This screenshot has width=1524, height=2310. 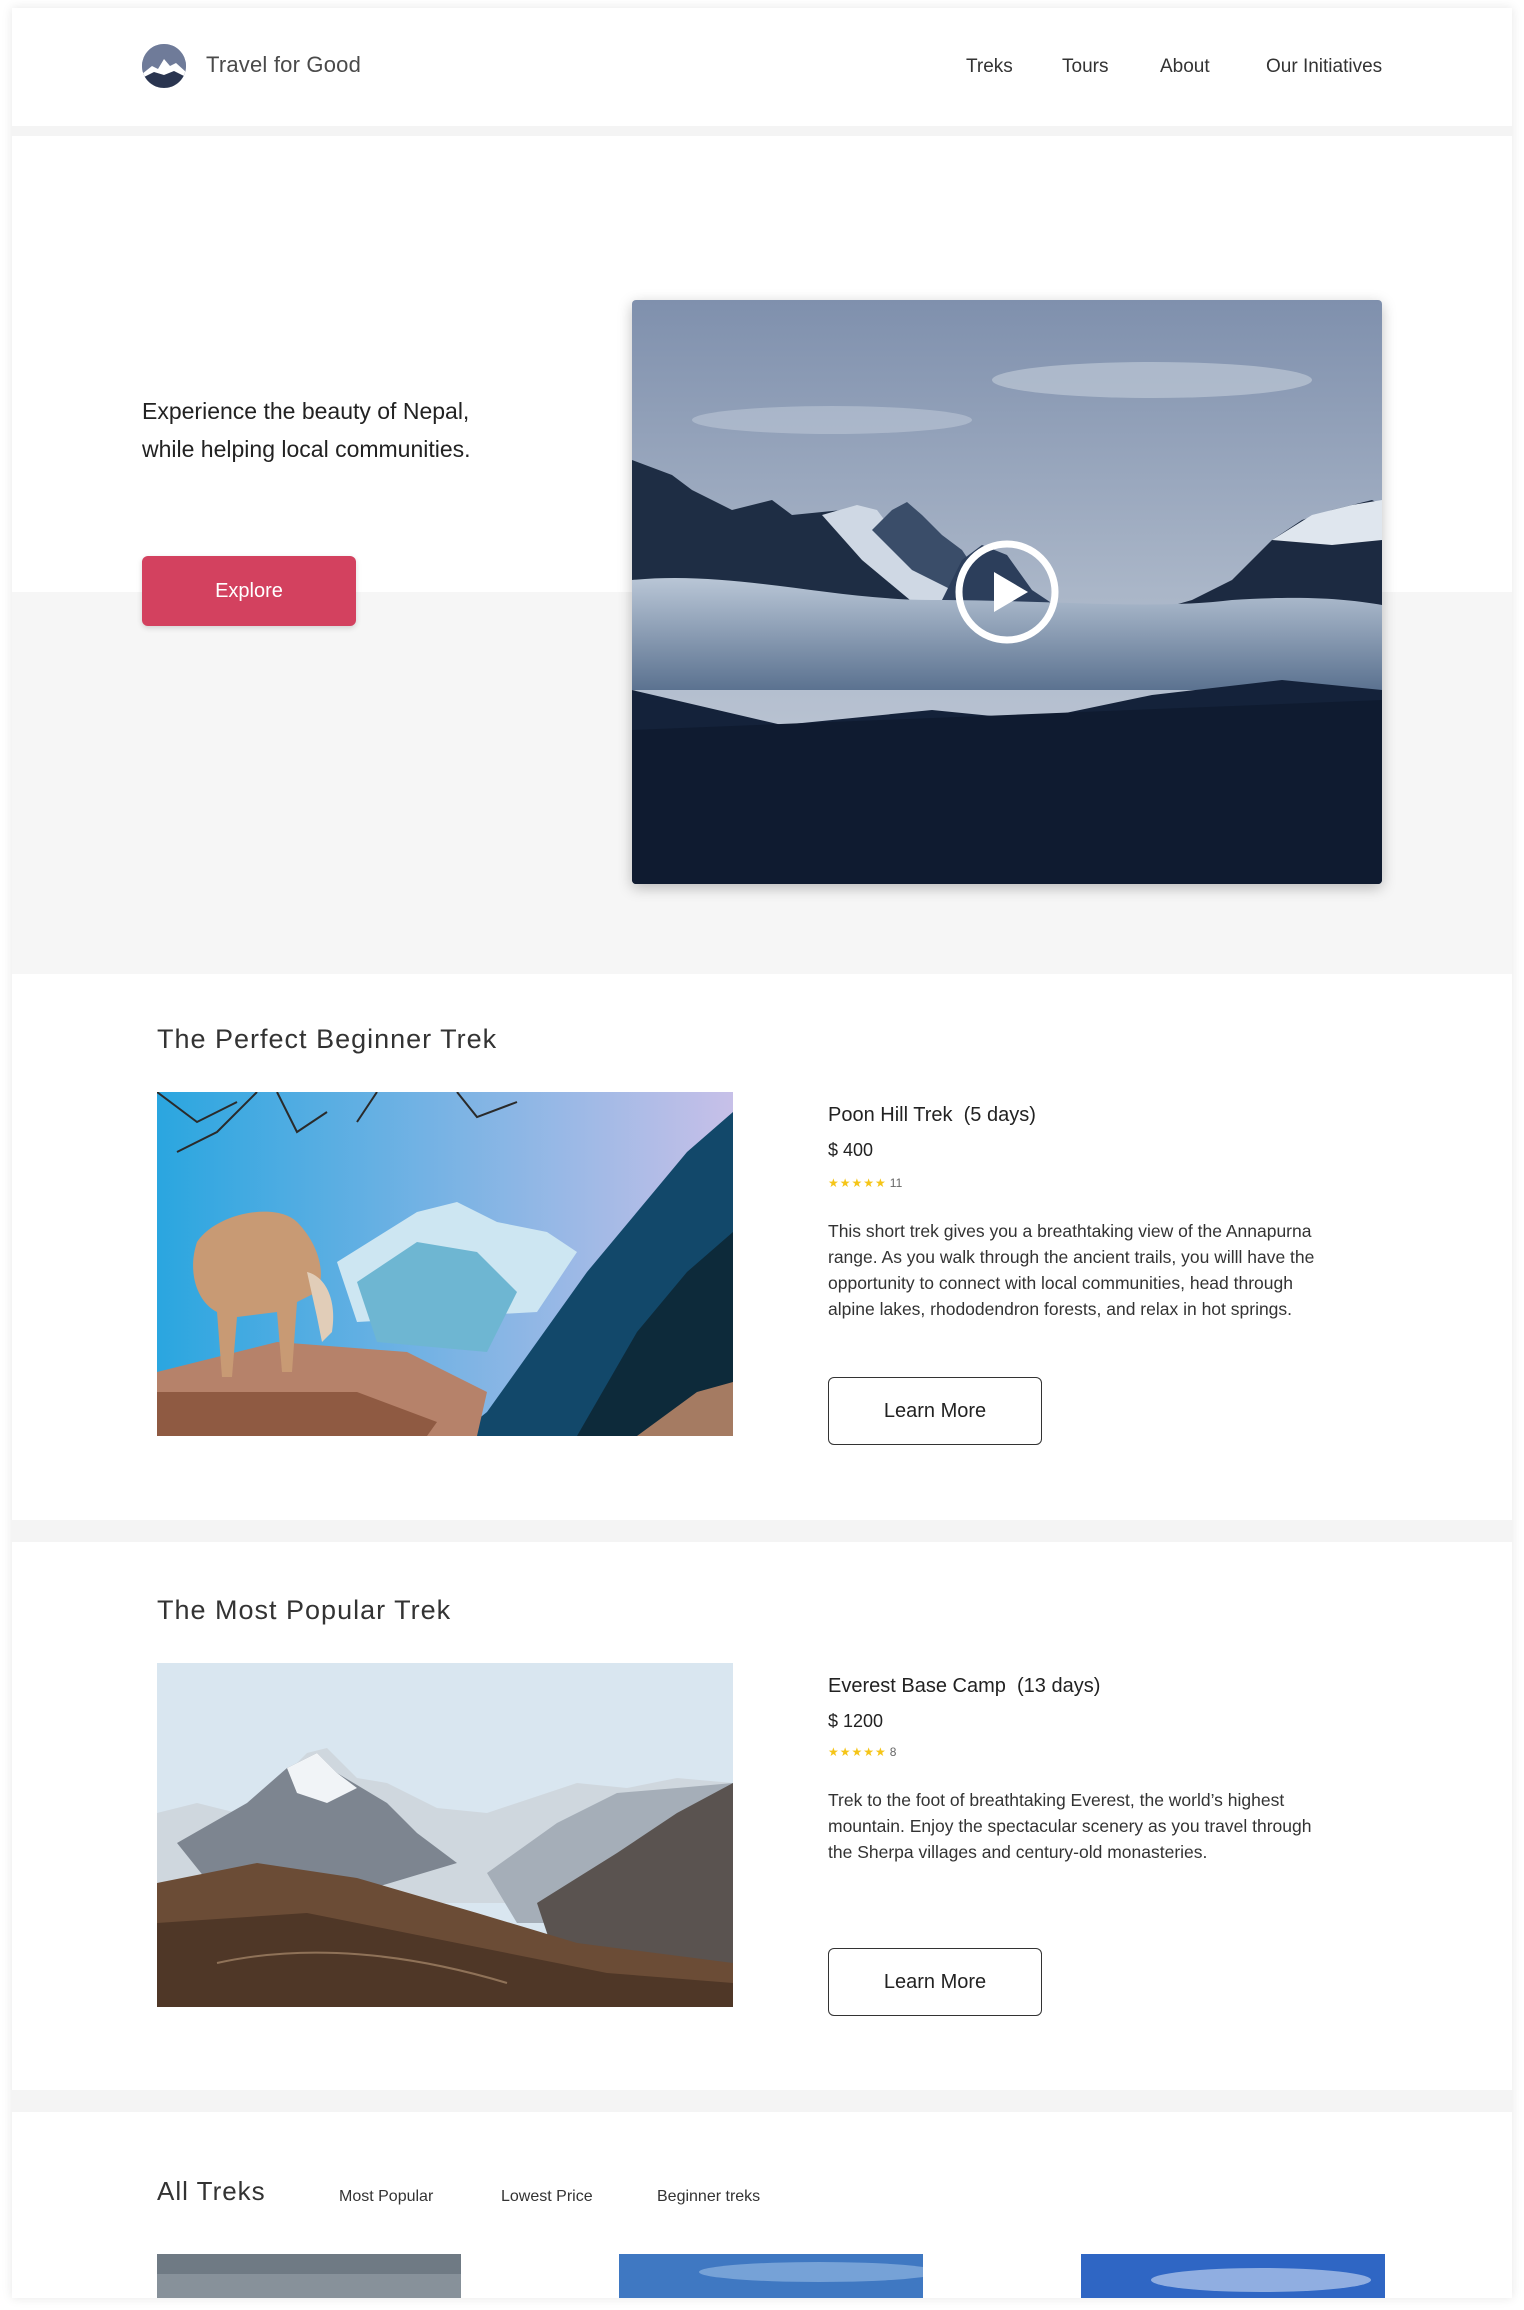 What do you see at coordinates (917, 1686) in the screenshot?
I see `trek-name-label: Everest Base Camp` at bounding box center [917, 1686].